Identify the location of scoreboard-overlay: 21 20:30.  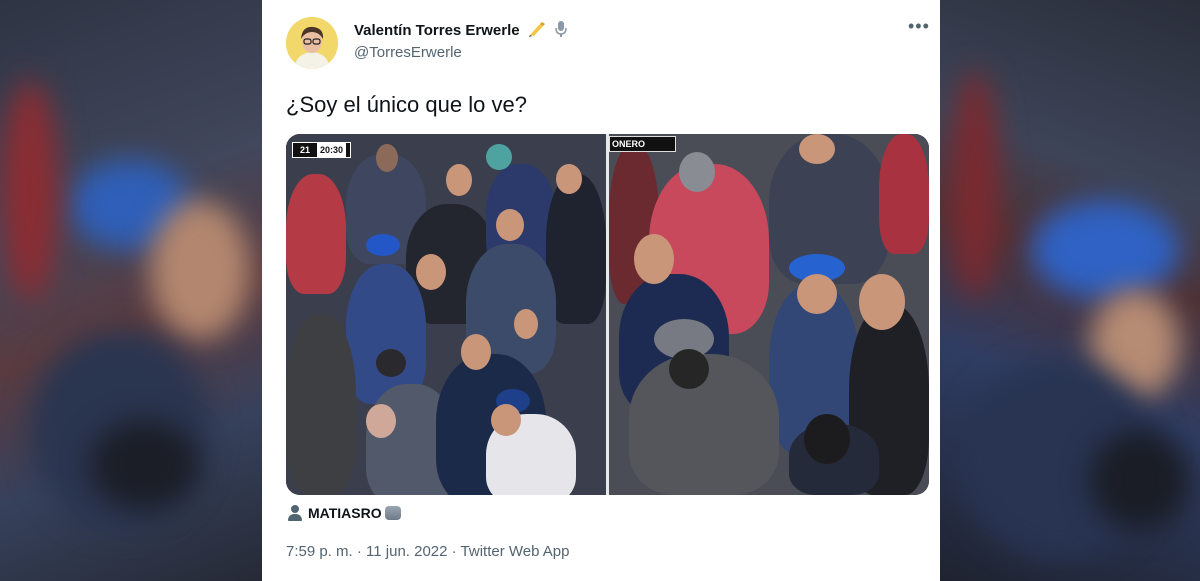
(322, 150).